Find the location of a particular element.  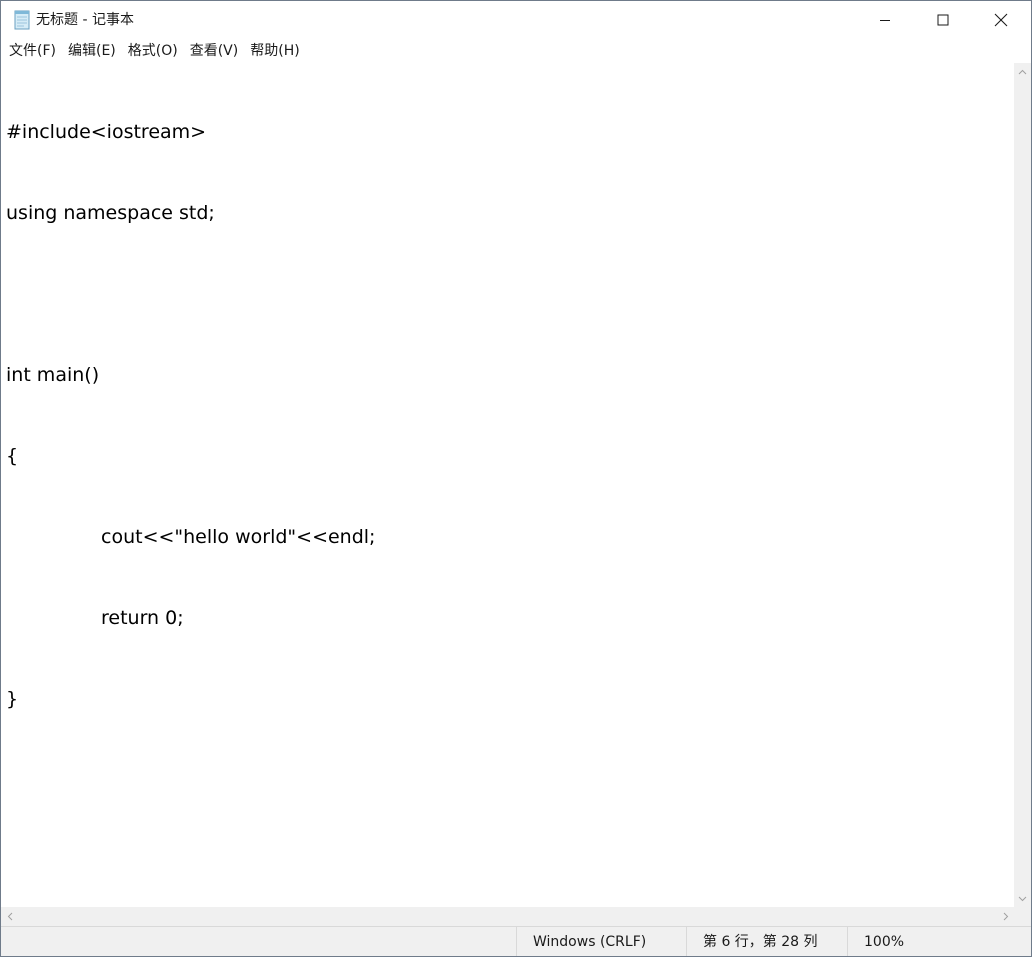

scroll-down-button is located at coordinates (1022, 898).